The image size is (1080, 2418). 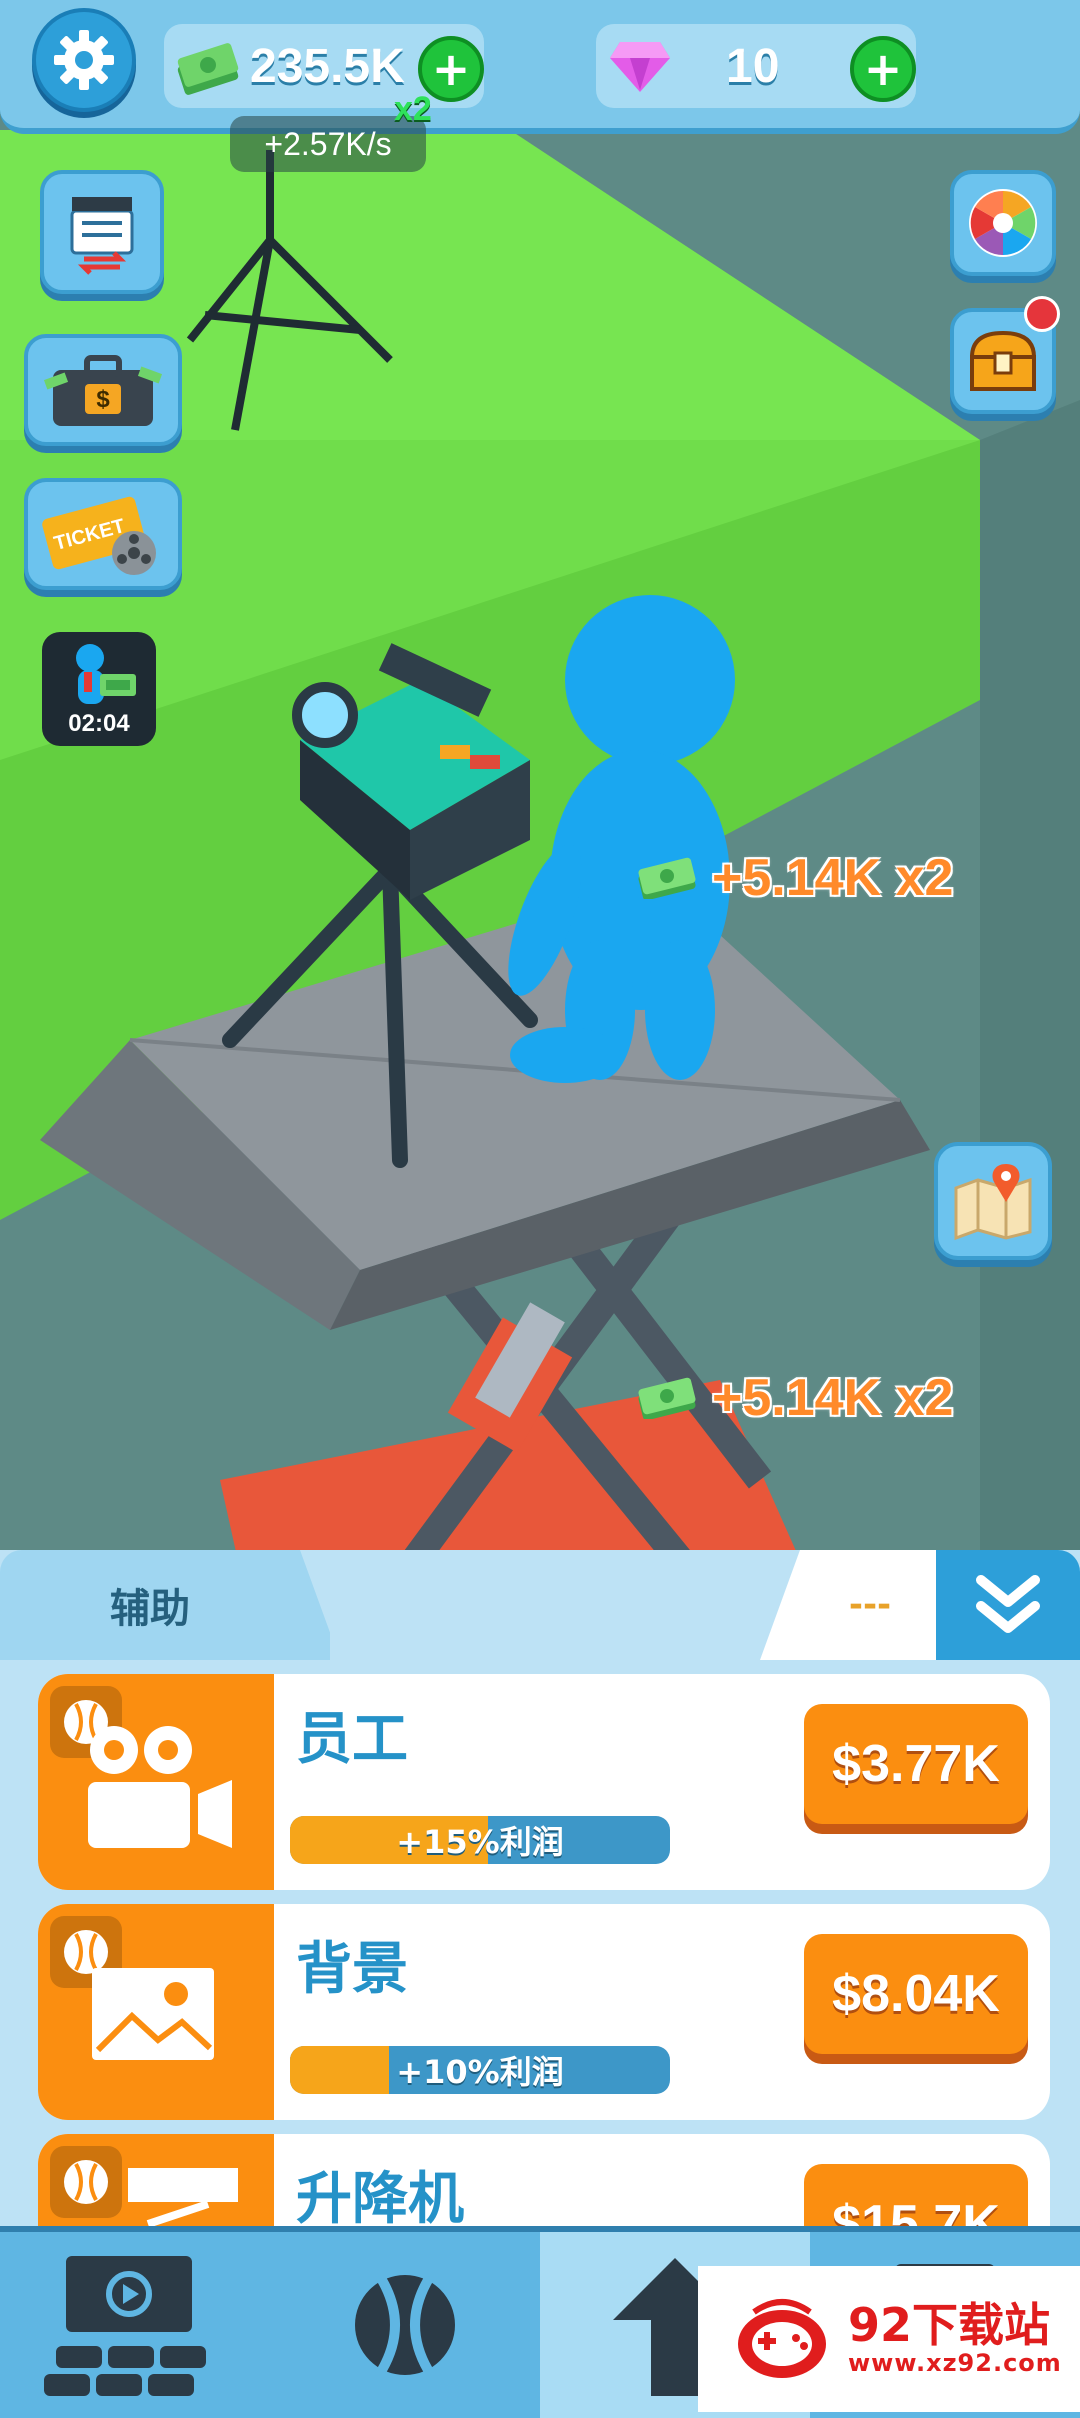 I want to click on briefcase-button: $, so click(x=103, y=390).